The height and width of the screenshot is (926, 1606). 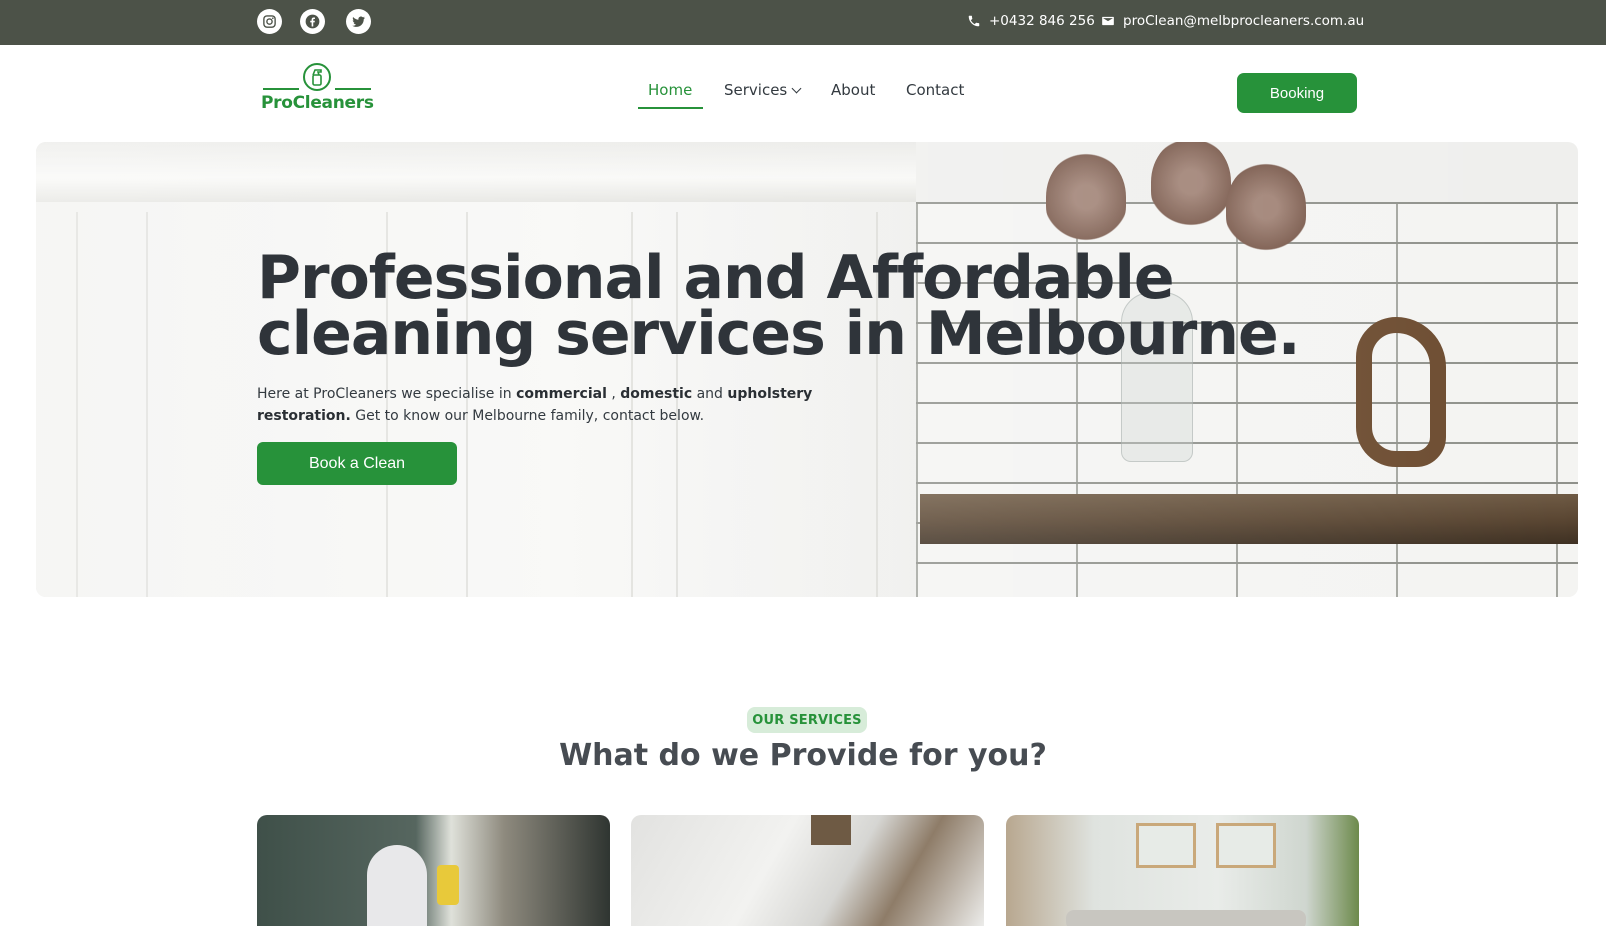 What do you see at coordinates (397, 885) in the screenshot?
I see `cleaner-figure` at bounding box center [397, 885].